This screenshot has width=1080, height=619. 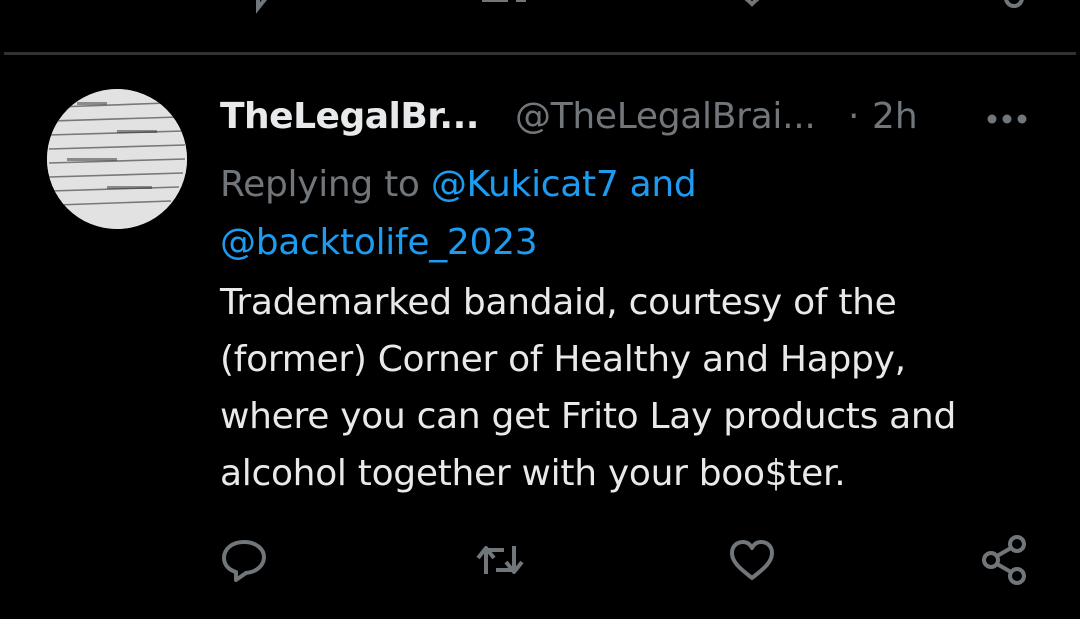 What do you see at coordinates (752, 7) in the screenshot?
I see `like-icon` at bounding box center [752, 7].